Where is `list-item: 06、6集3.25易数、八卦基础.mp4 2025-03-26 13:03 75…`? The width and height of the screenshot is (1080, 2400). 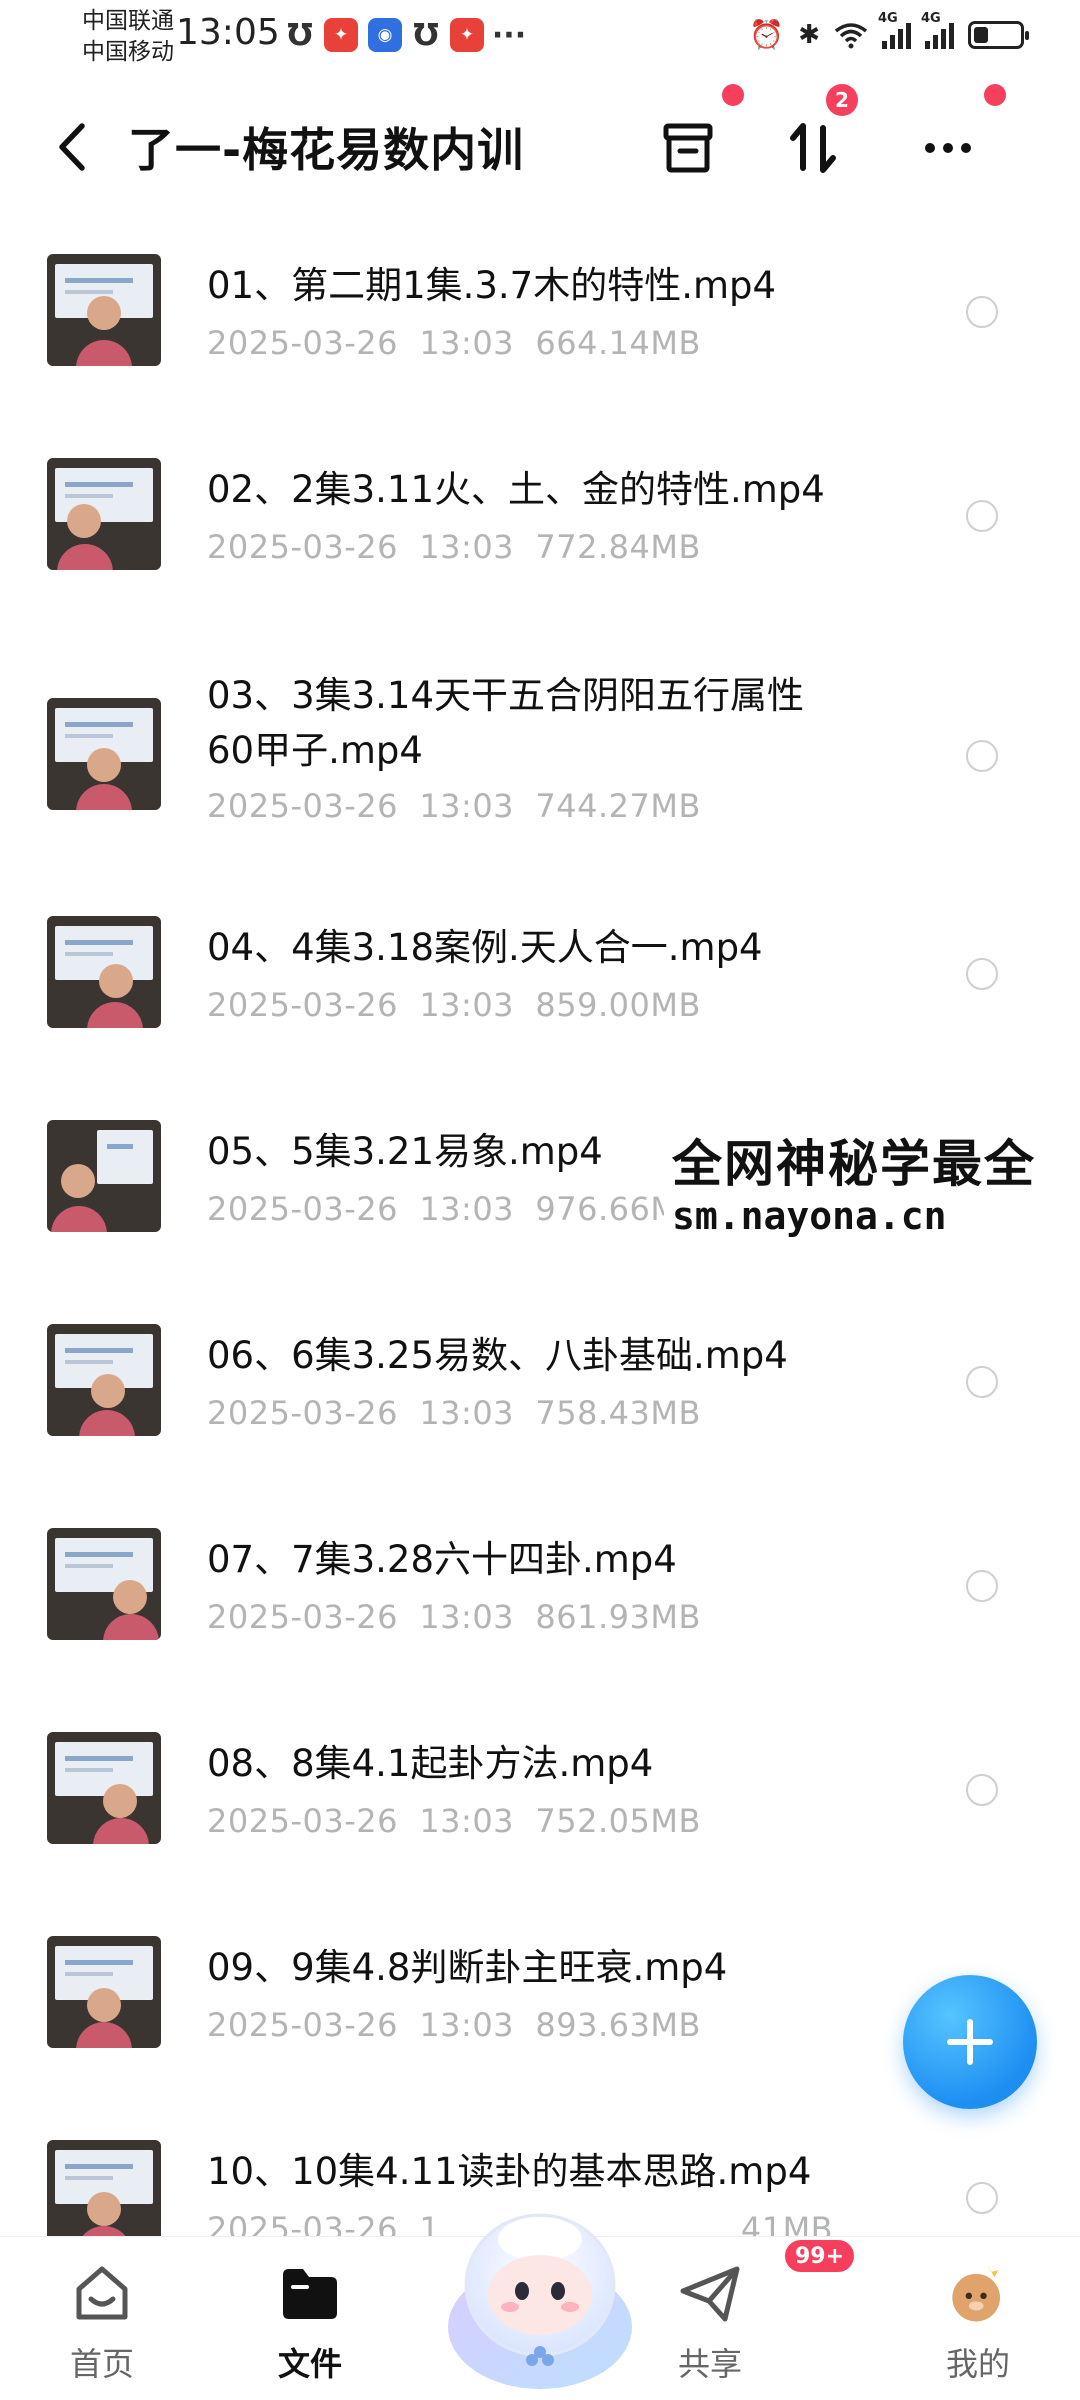 list-item: 06、6集3.25易数、八卦基础.mp4 2025-03-26 13:03 75… is located at coordinates (540, 1400).